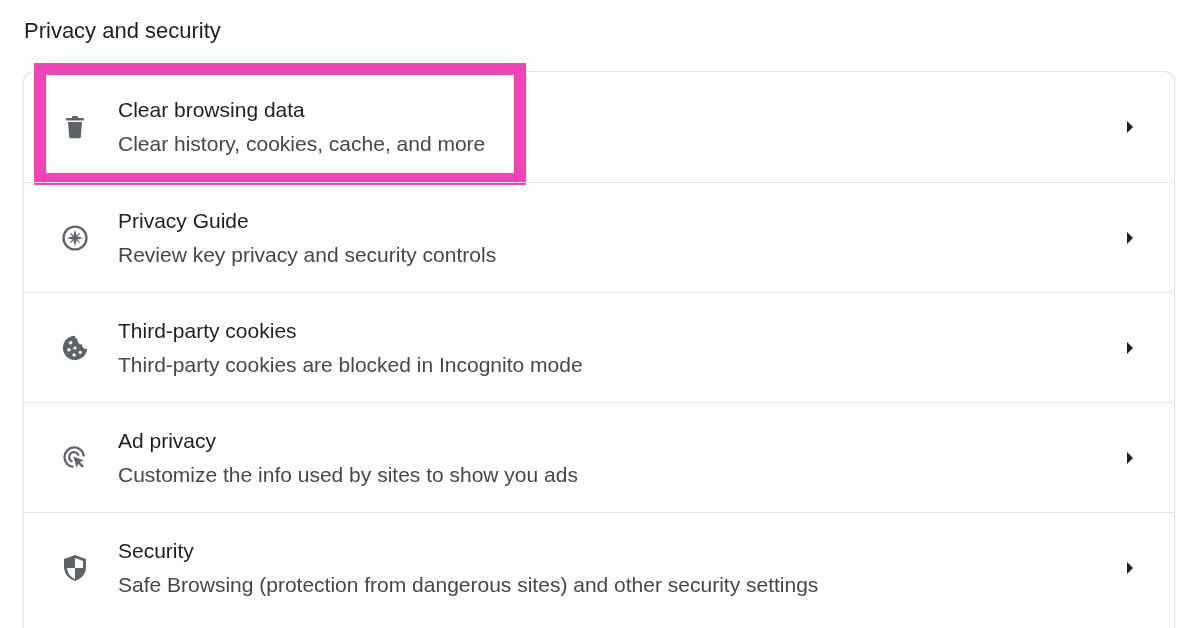  What do you see at coordinates (123, 31) in the screenshot?
I see `section-title: Privacy and security` at bounding box center [123, 31].